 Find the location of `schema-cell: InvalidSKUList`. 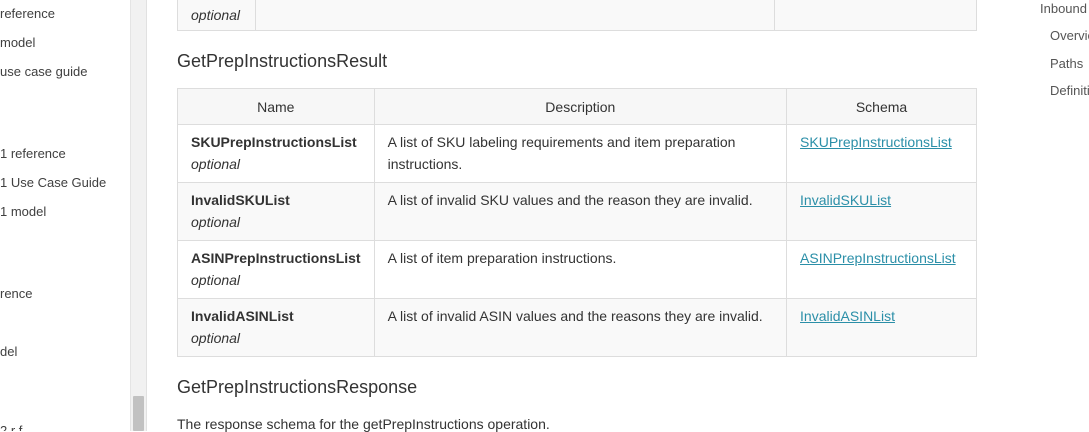

schema-cell: InvalidSKUList is located at coordinates (881, 211).